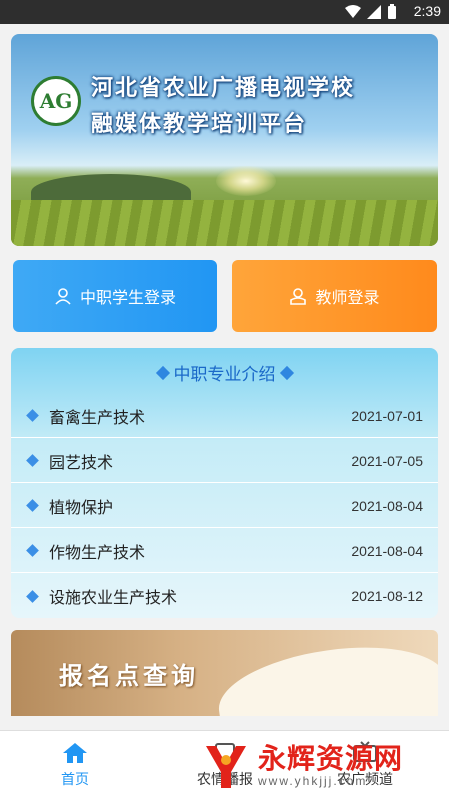  I want to click on status-time: 2:39, so click(427, 11).